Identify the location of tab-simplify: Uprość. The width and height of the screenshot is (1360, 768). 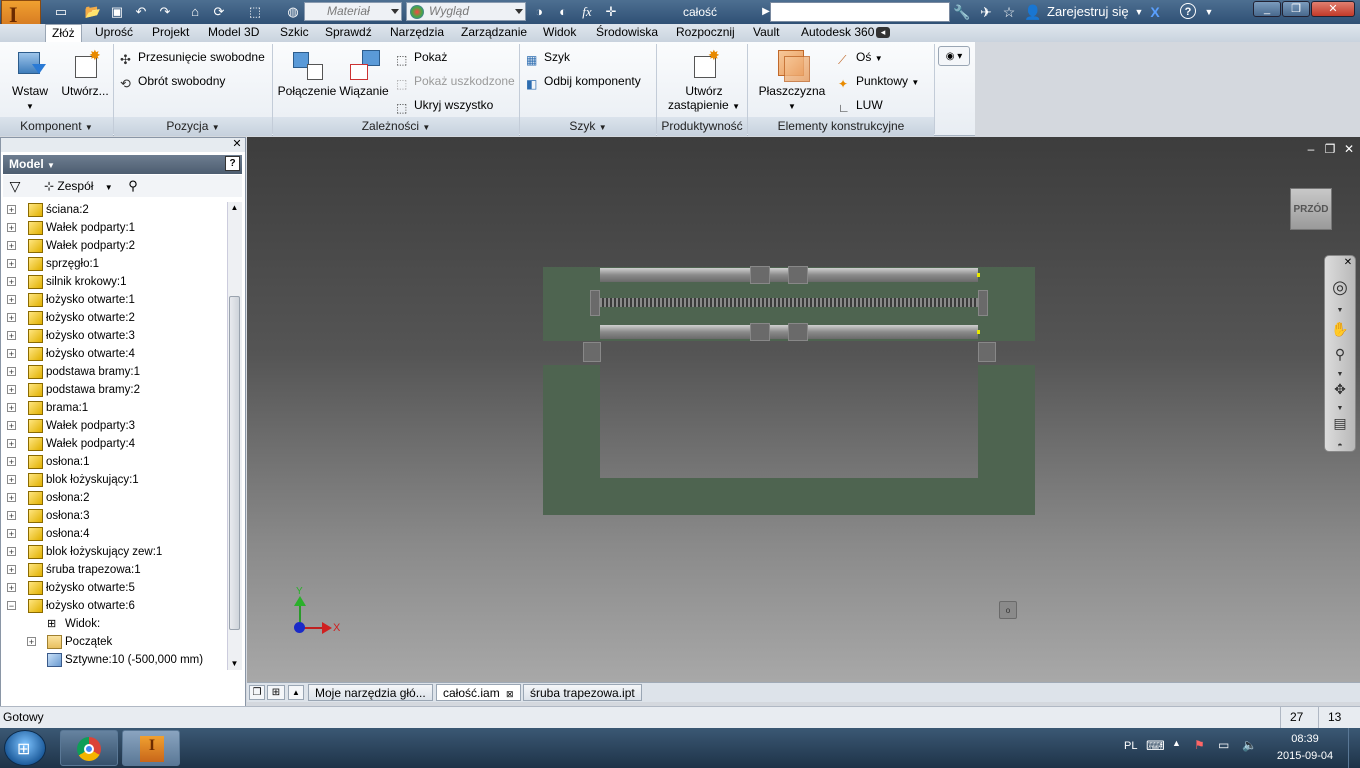
(114, 33).